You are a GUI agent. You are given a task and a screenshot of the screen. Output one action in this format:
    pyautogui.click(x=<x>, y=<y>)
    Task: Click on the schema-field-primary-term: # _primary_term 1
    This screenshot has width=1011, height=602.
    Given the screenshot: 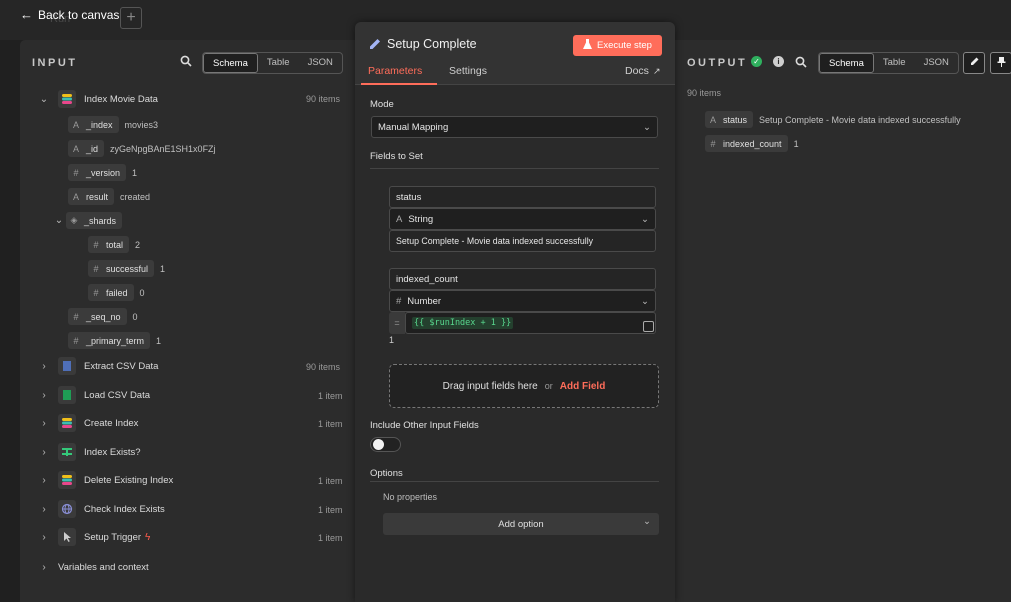 What is the action you would take?
    pyautogui.click(x=114, y=340)
    